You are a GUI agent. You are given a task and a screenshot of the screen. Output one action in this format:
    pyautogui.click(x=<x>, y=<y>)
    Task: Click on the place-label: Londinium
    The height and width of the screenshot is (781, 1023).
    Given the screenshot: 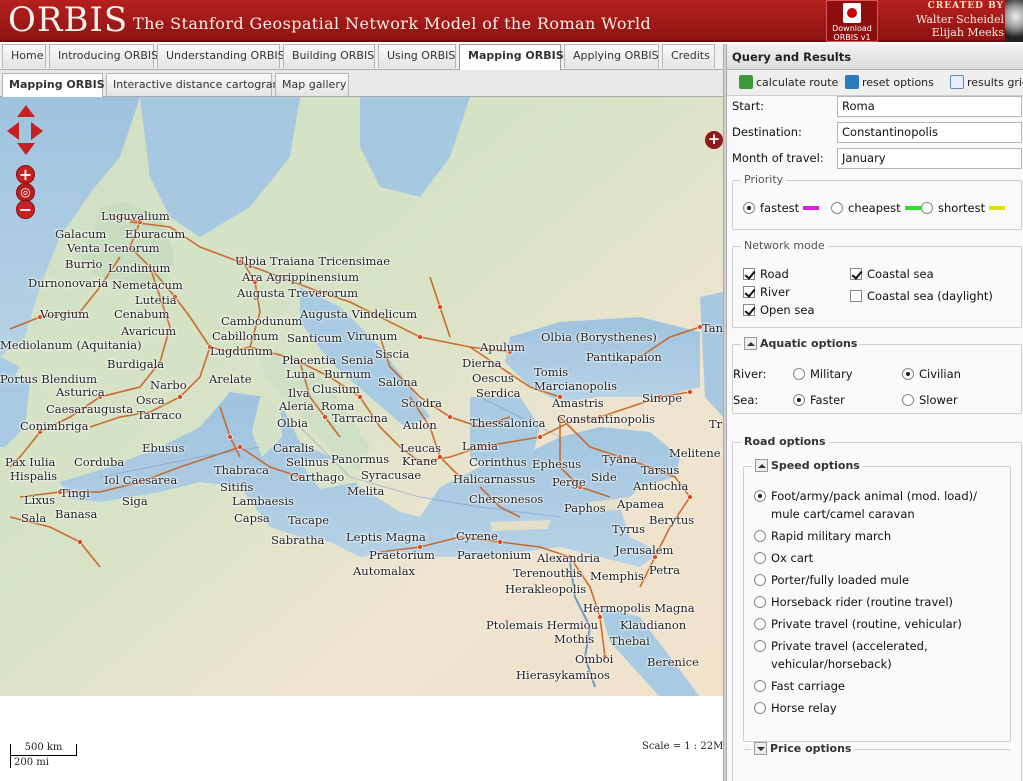 What is the action you would take?
    pyautogui.click(x=139, y=268)
    